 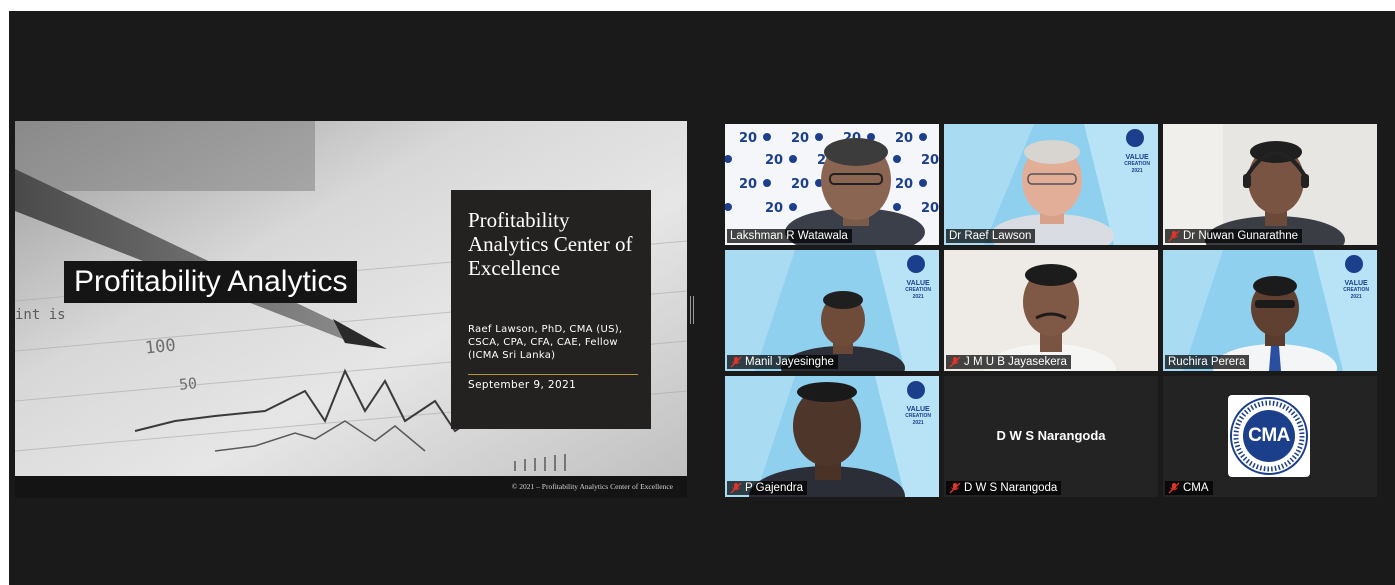 What do you see at coordinates (1196, 488) in the screenshot?
I see `participant-name: CMA` at bounding box center [1196, 488].